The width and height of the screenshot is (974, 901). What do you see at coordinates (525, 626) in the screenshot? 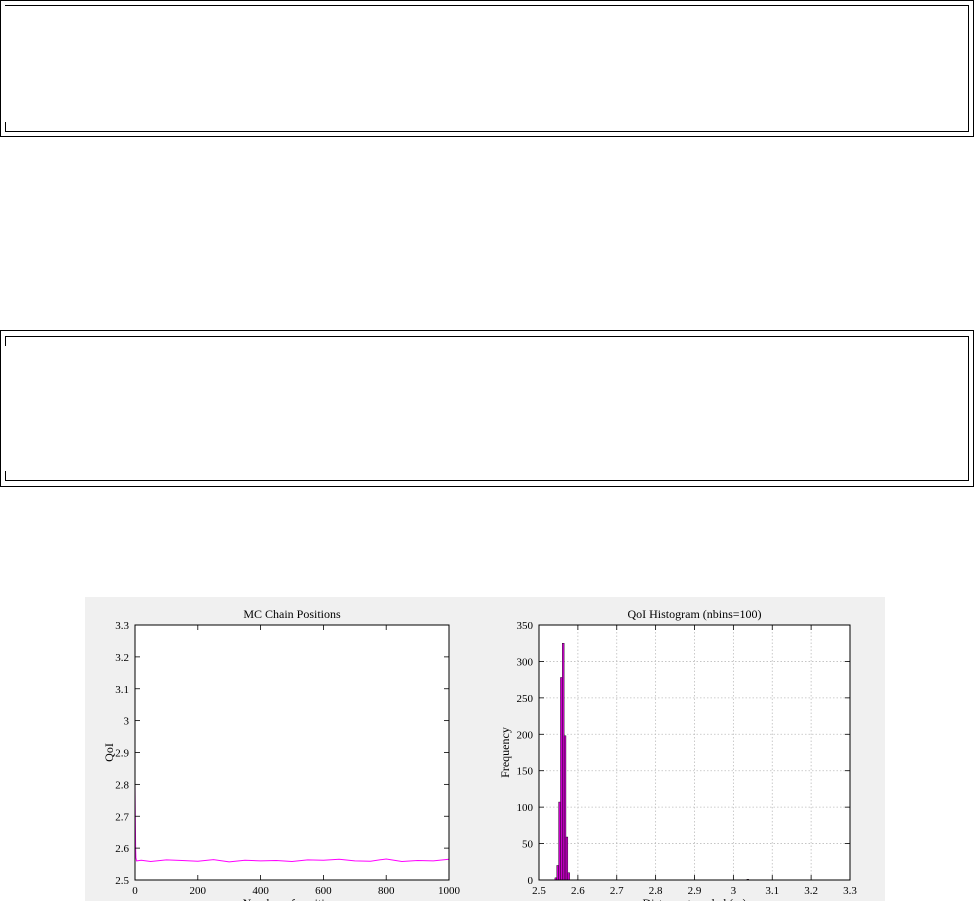
I see `y-tick-label: 350` at bounding box center [525, 626].